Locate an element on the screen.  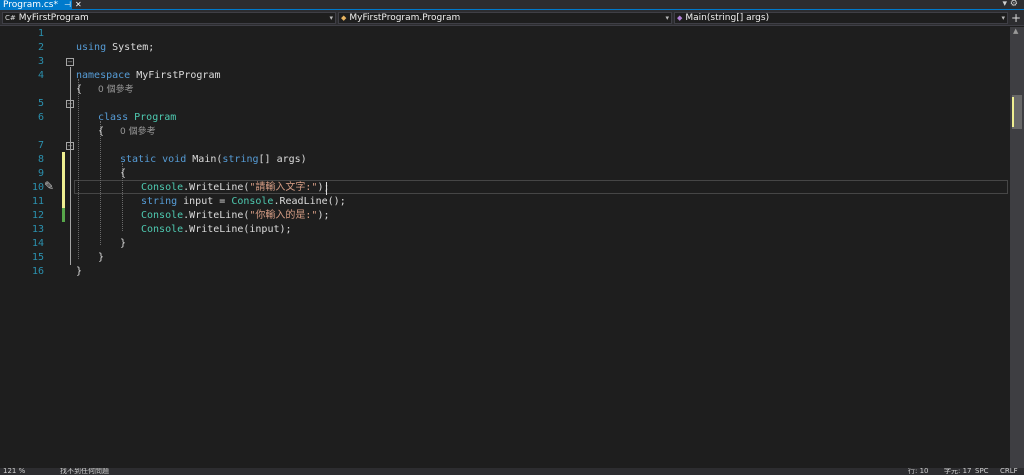
code-line: Console.WriteLine(input); is located at coordinates (505, 222).